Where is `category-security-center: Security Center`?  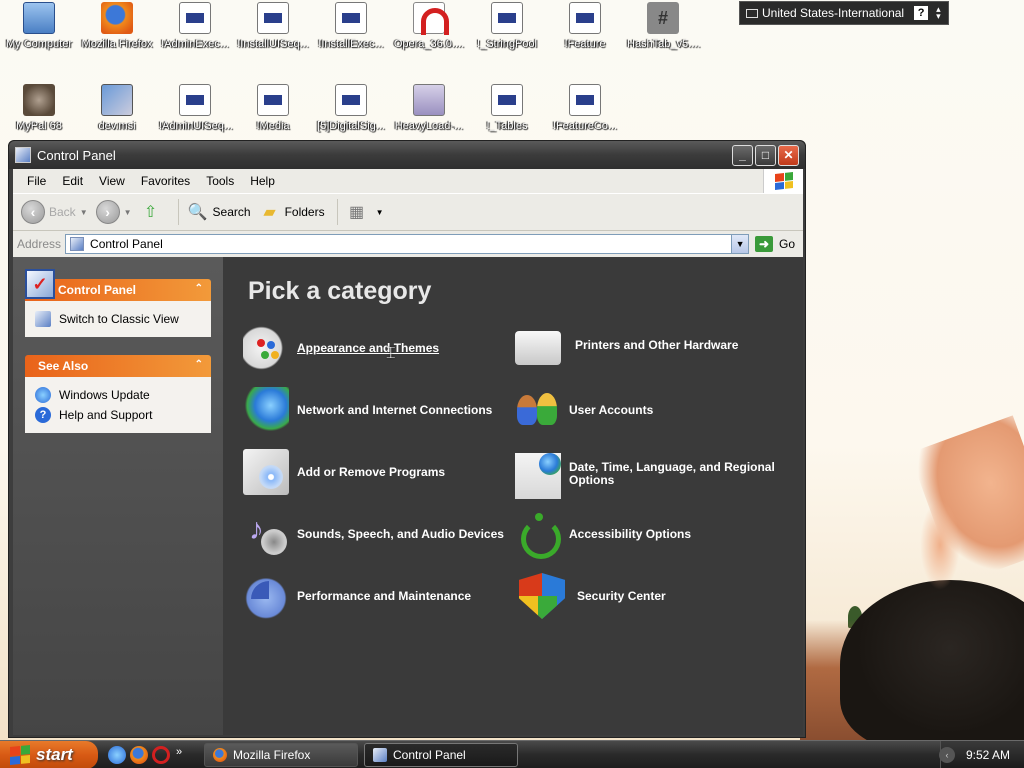
category-security-center: Security Center is located at coordinates (590, 596).